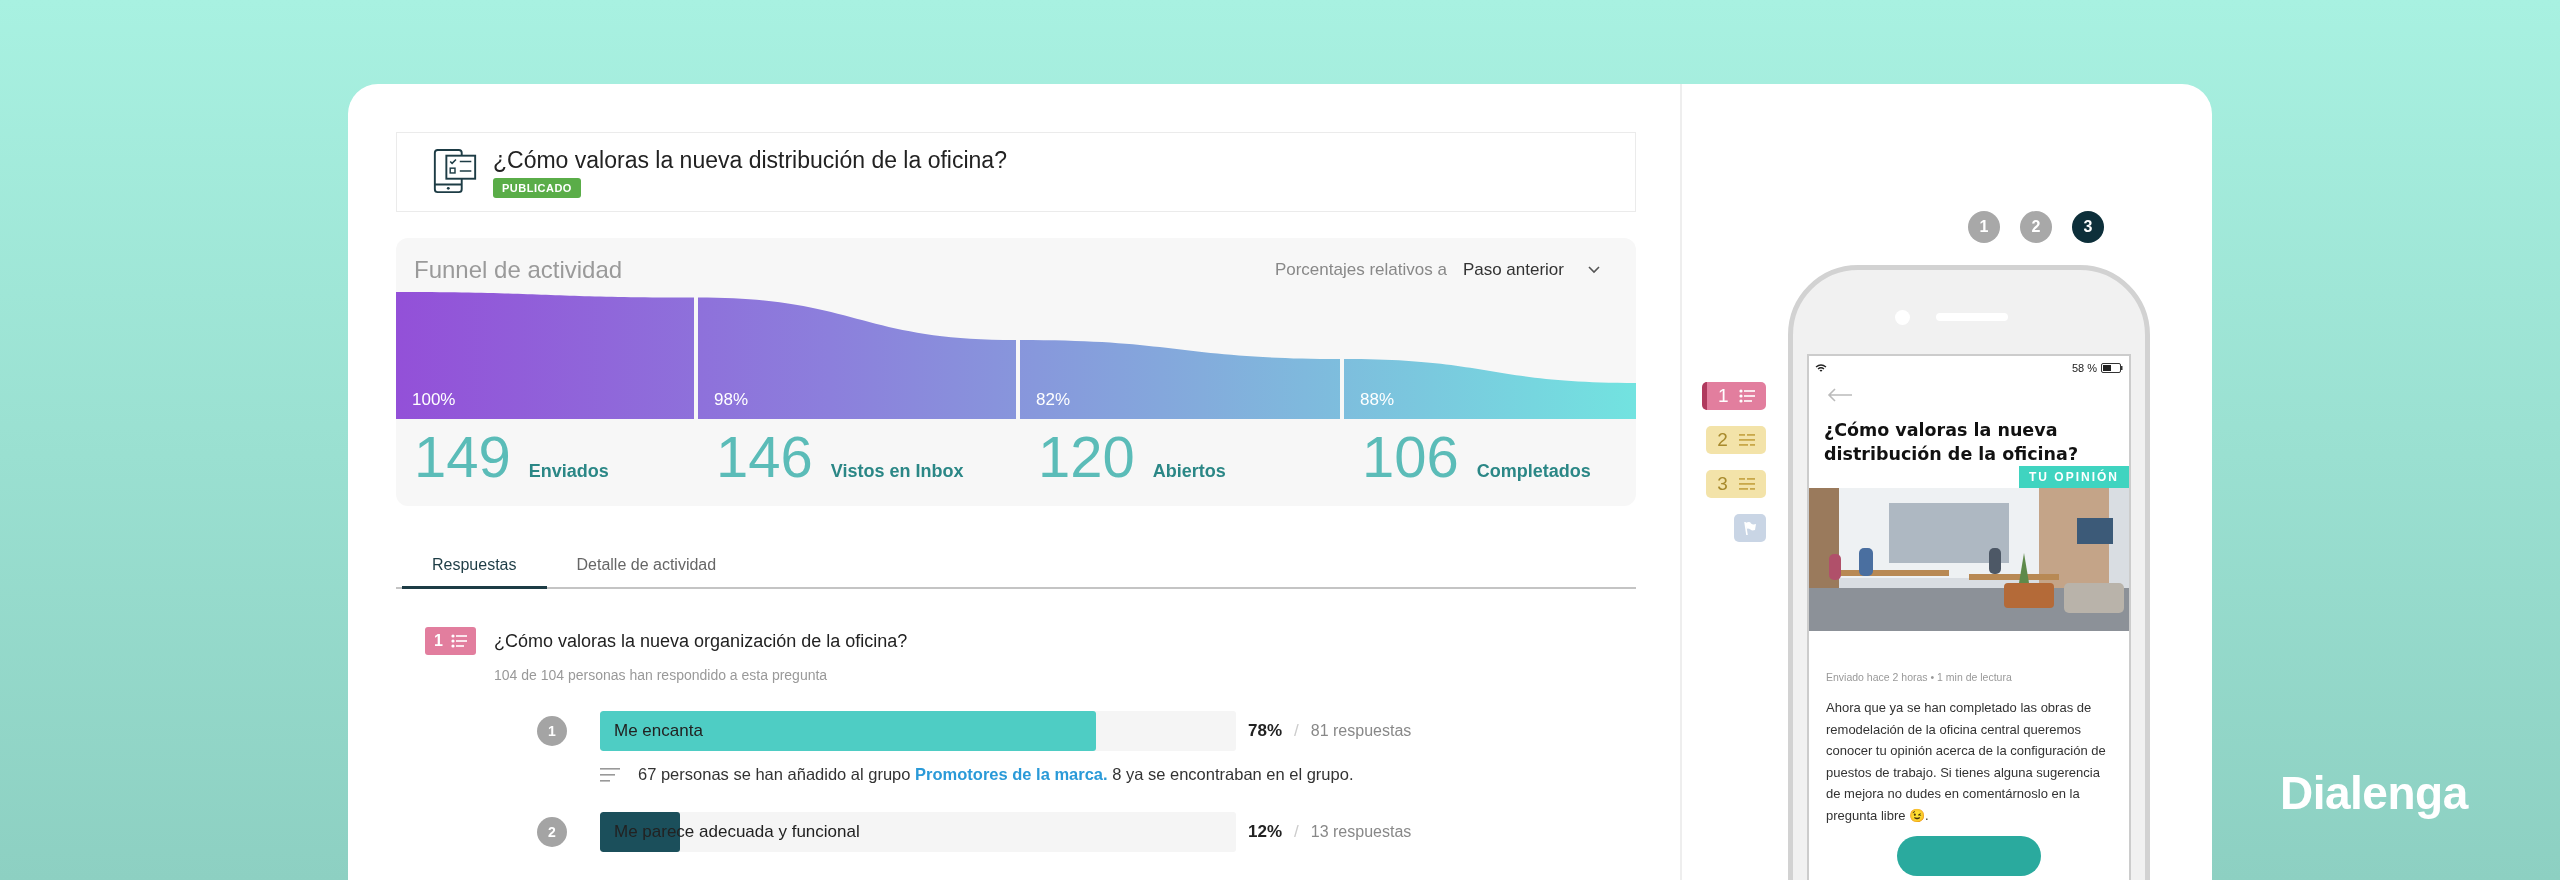 The height and width of the screenshot is (880, 2560). What do you see at coordinates (661, 675) in the screenshot?
I see `question-summary: 104 de 104 personas han respondido a esta pregunta` at bounding box center [661, 675].